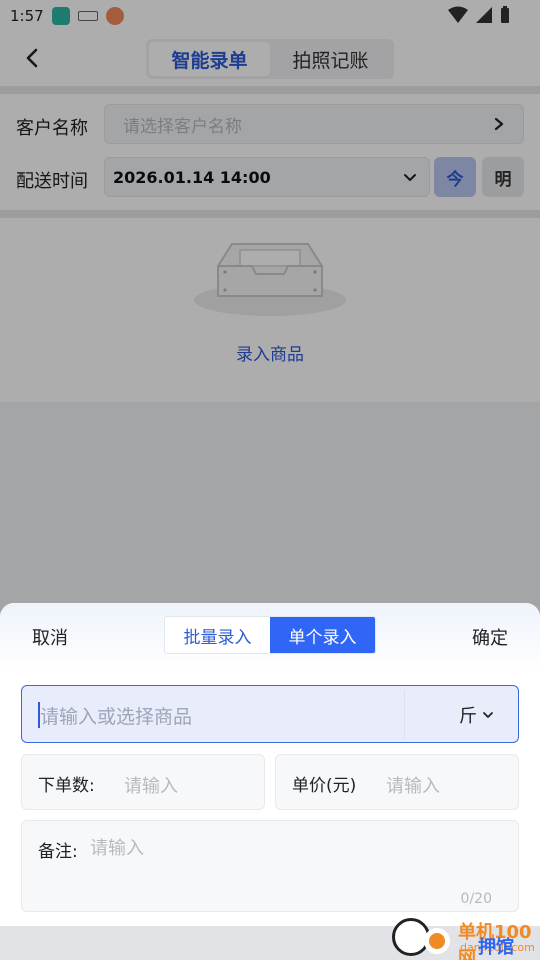 This screenshot has width=540, height=960. I want to click on watermark-dot-icon, so click(437, 941).